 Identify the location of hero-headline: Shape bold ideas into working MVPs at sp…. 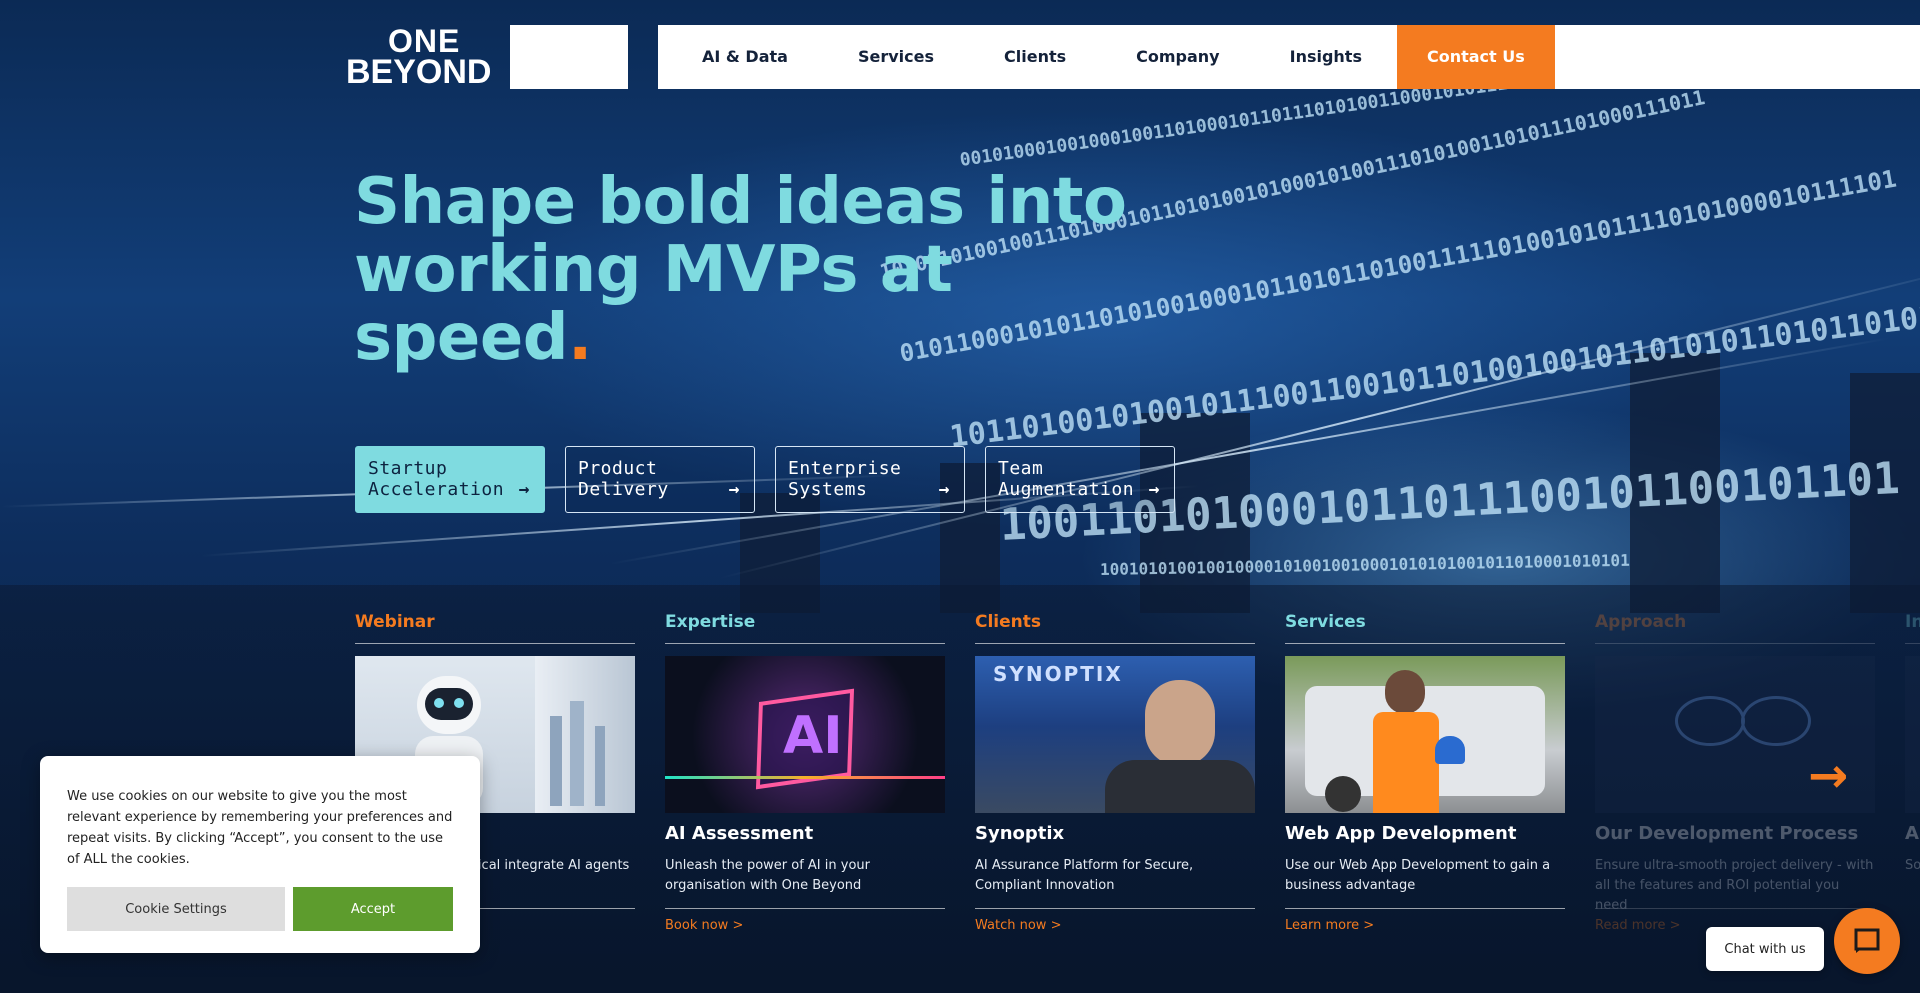
(764, 270).